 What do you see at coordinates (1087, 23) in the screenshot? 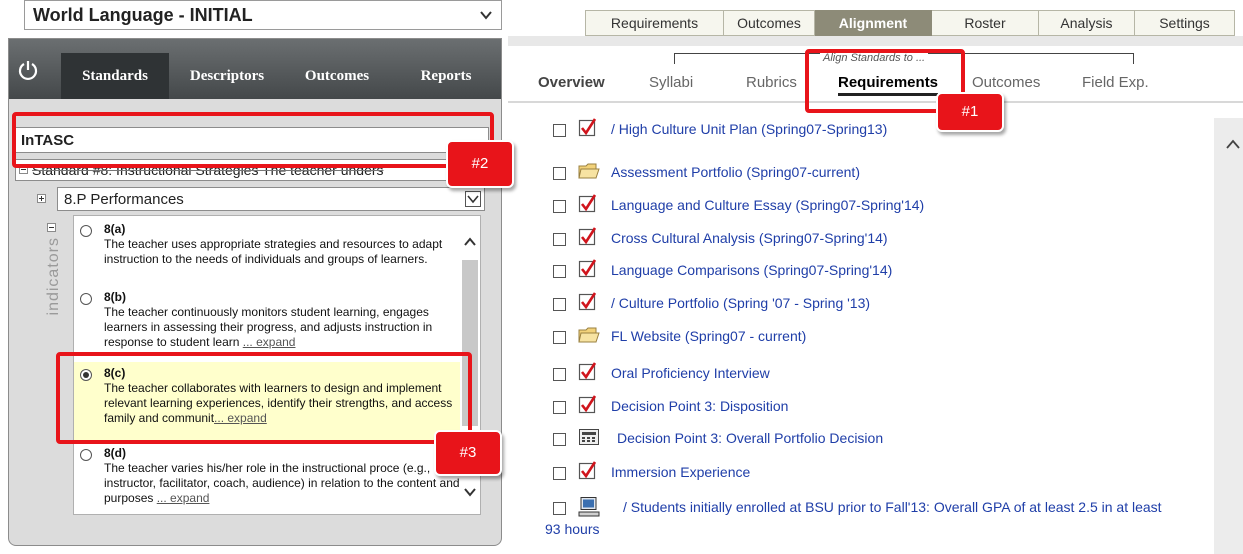
I see `tab-analysis: Analysis` at bounding box center [1087, 23].